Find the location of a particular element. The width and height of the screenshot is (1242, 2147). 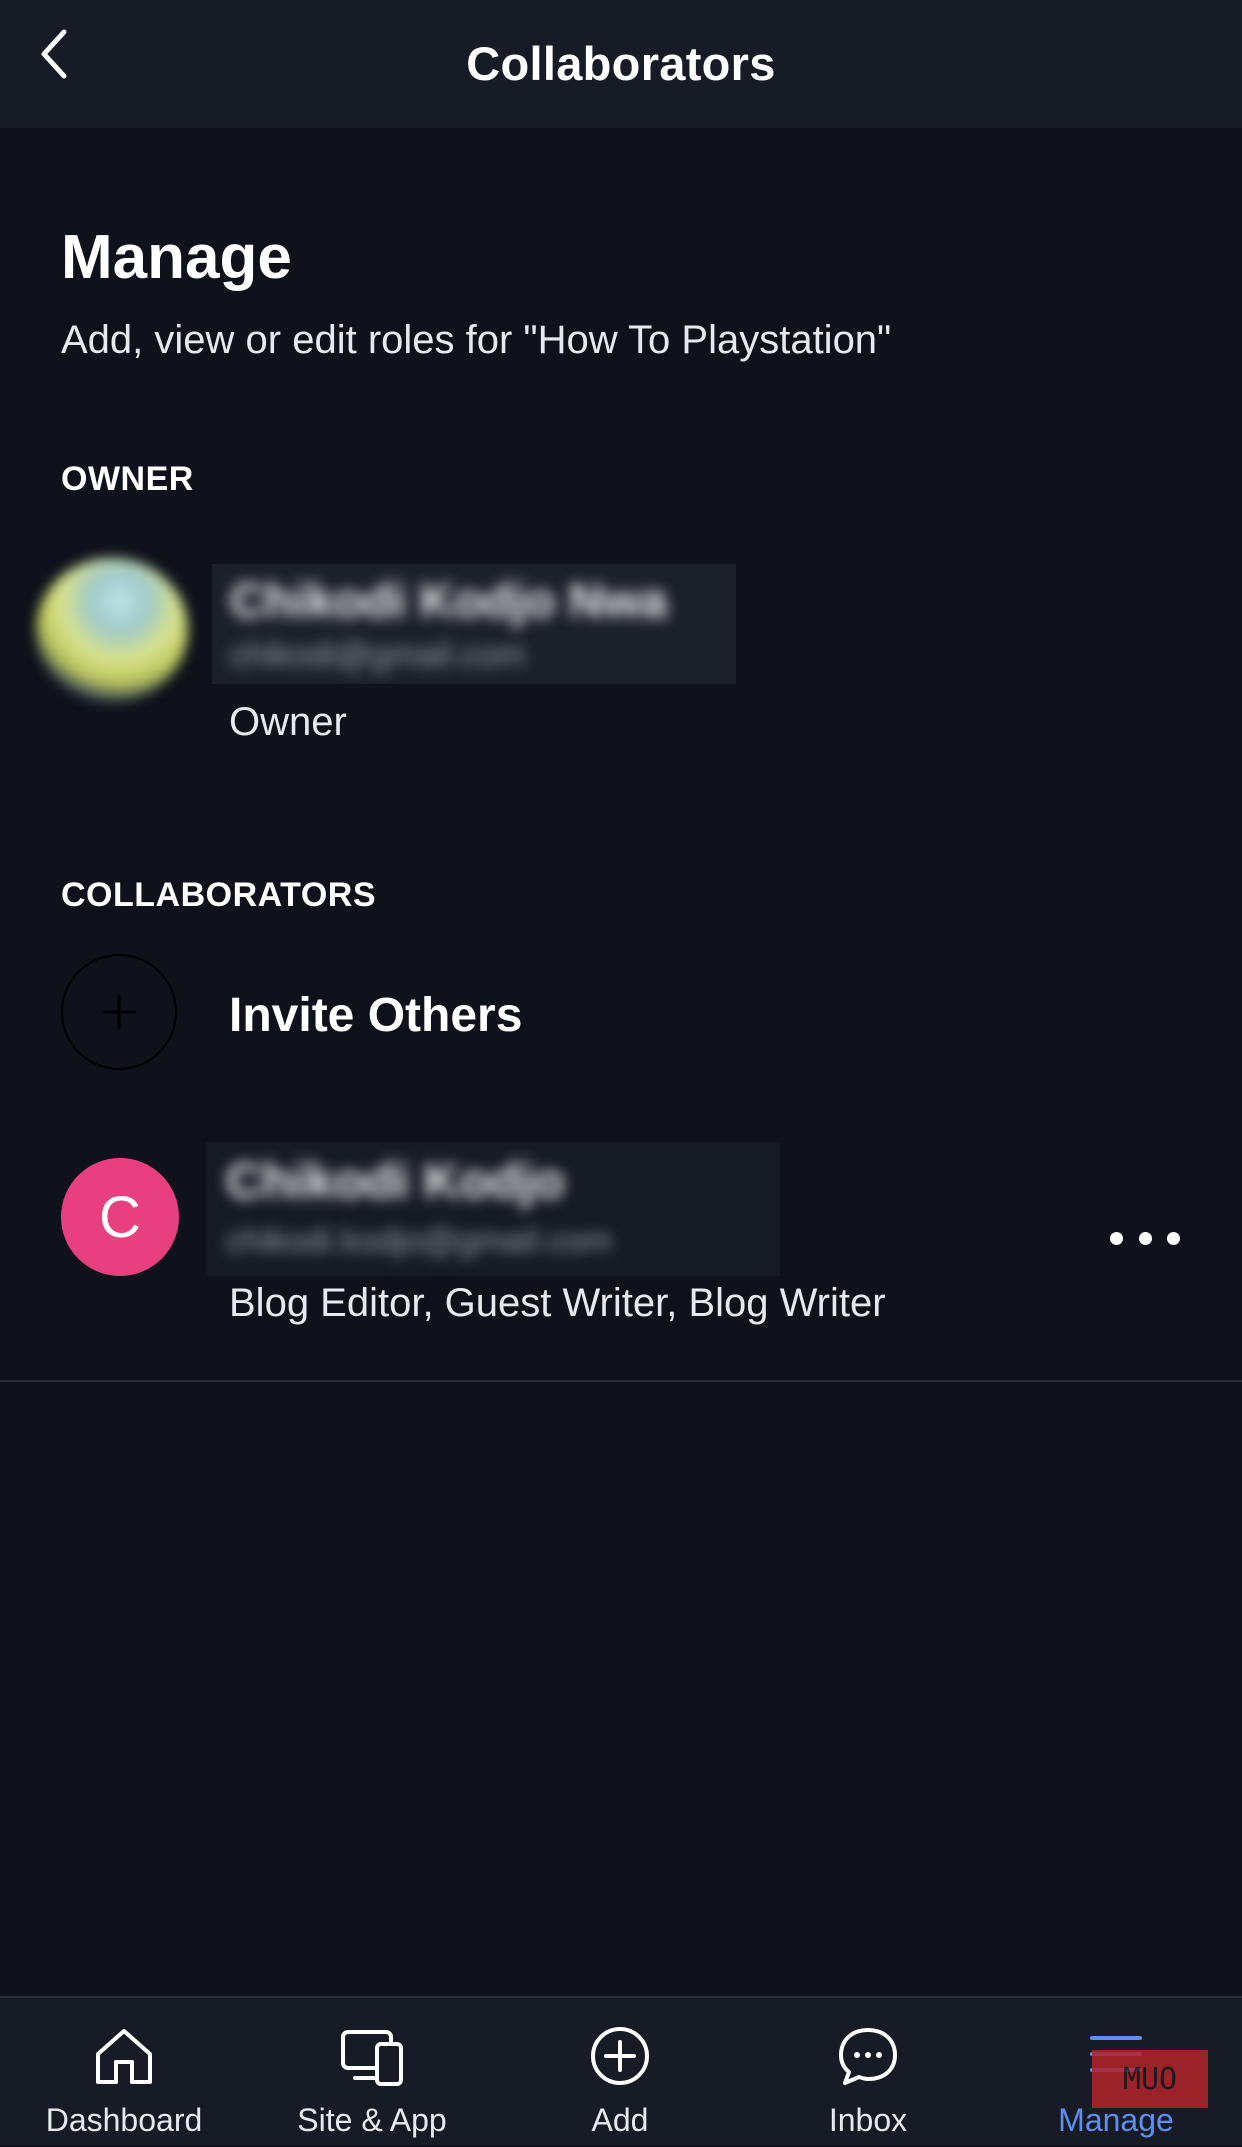

more-options-button is located at coordinates (1145, 1238).